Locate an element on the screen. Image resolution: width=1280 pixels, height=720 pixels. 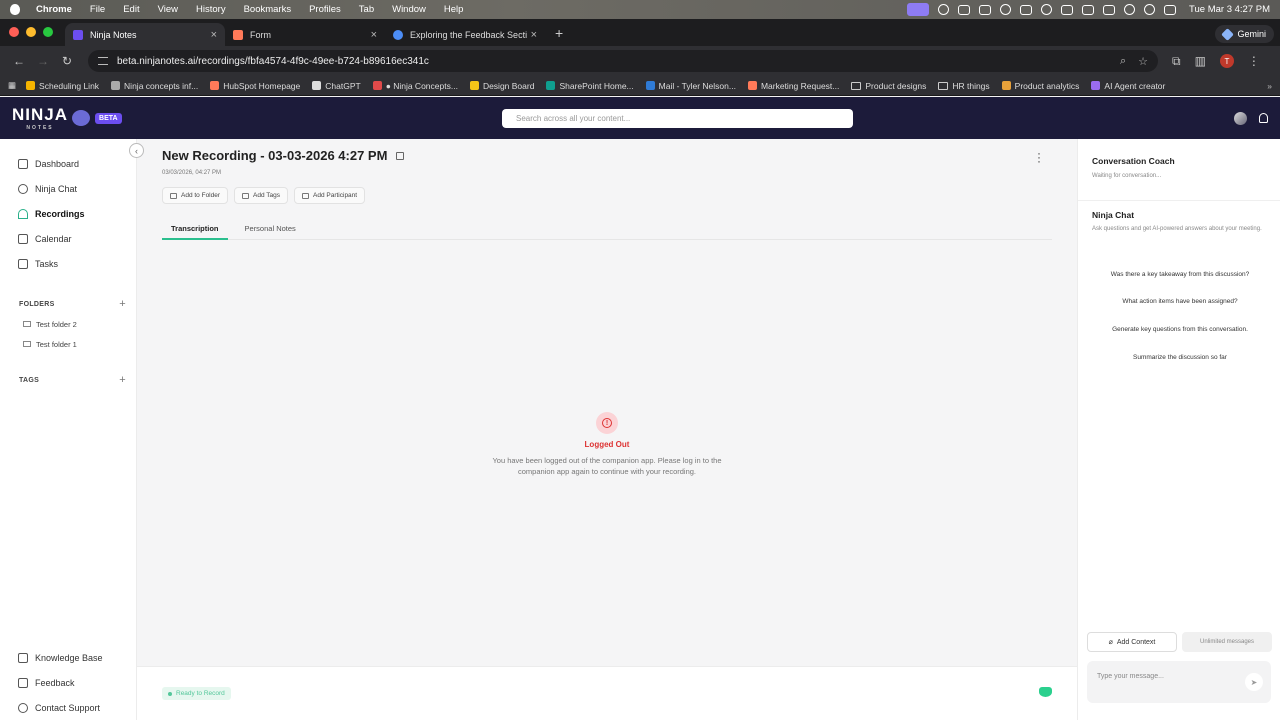
camera-icon is located at coordinates (964, 9).